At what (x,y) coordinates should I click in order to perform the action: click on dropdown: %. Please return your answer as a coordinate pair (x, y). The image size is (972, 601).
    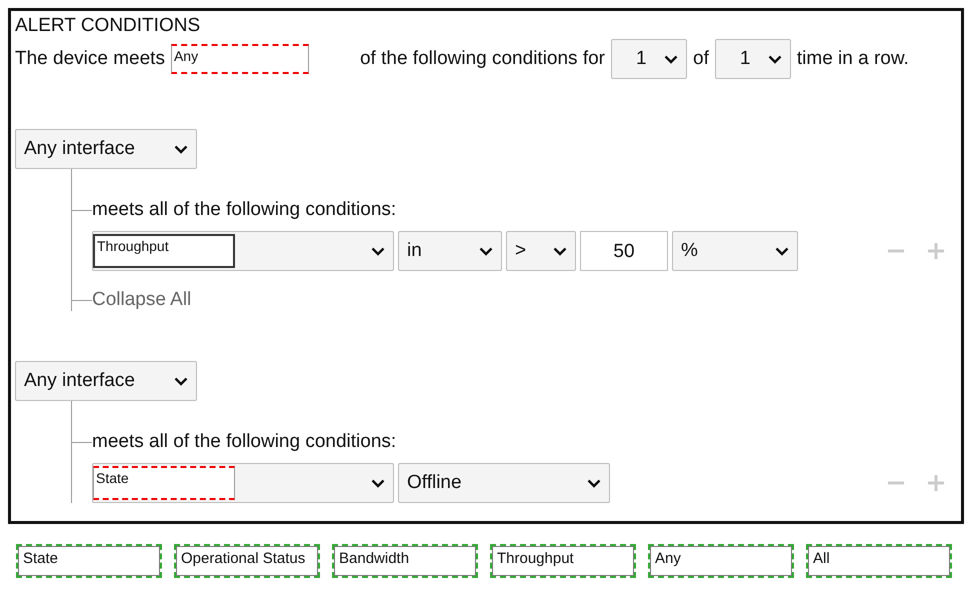
    Looking at the image, I should click on (735, 251).